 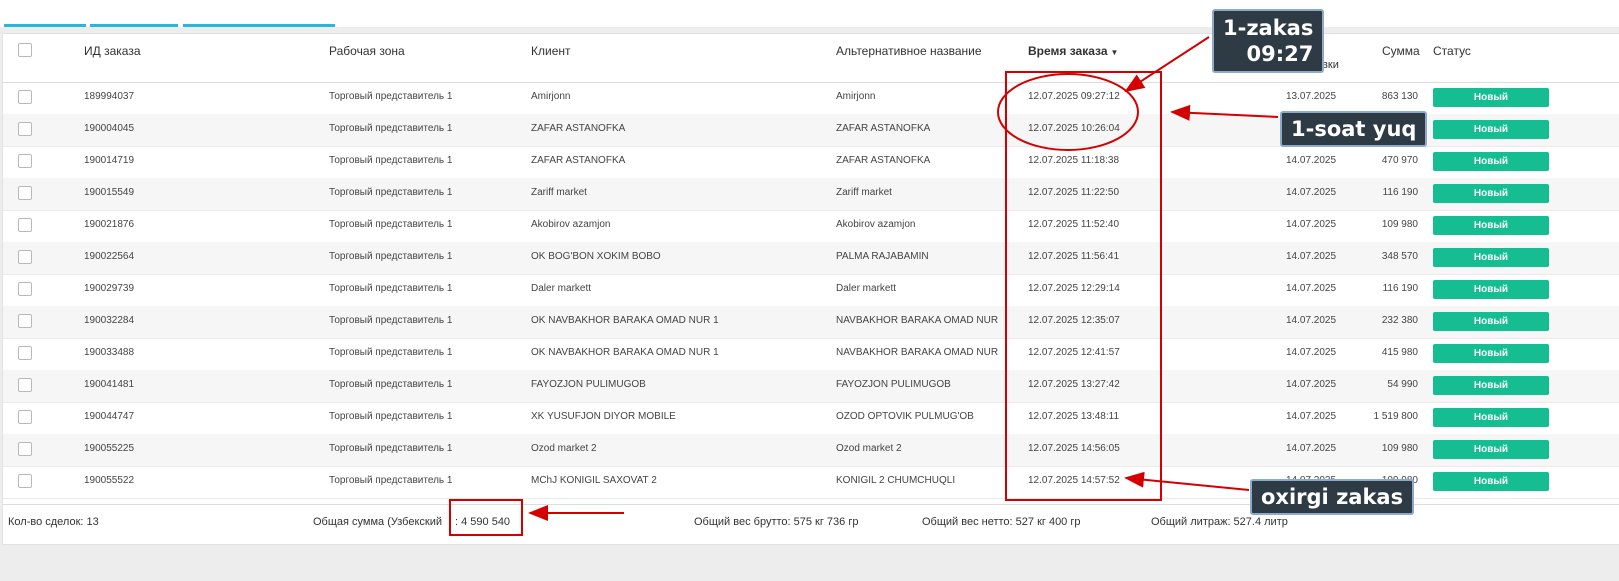 I want to click on cell-client: Zariff market, so click(x=559, y=192).